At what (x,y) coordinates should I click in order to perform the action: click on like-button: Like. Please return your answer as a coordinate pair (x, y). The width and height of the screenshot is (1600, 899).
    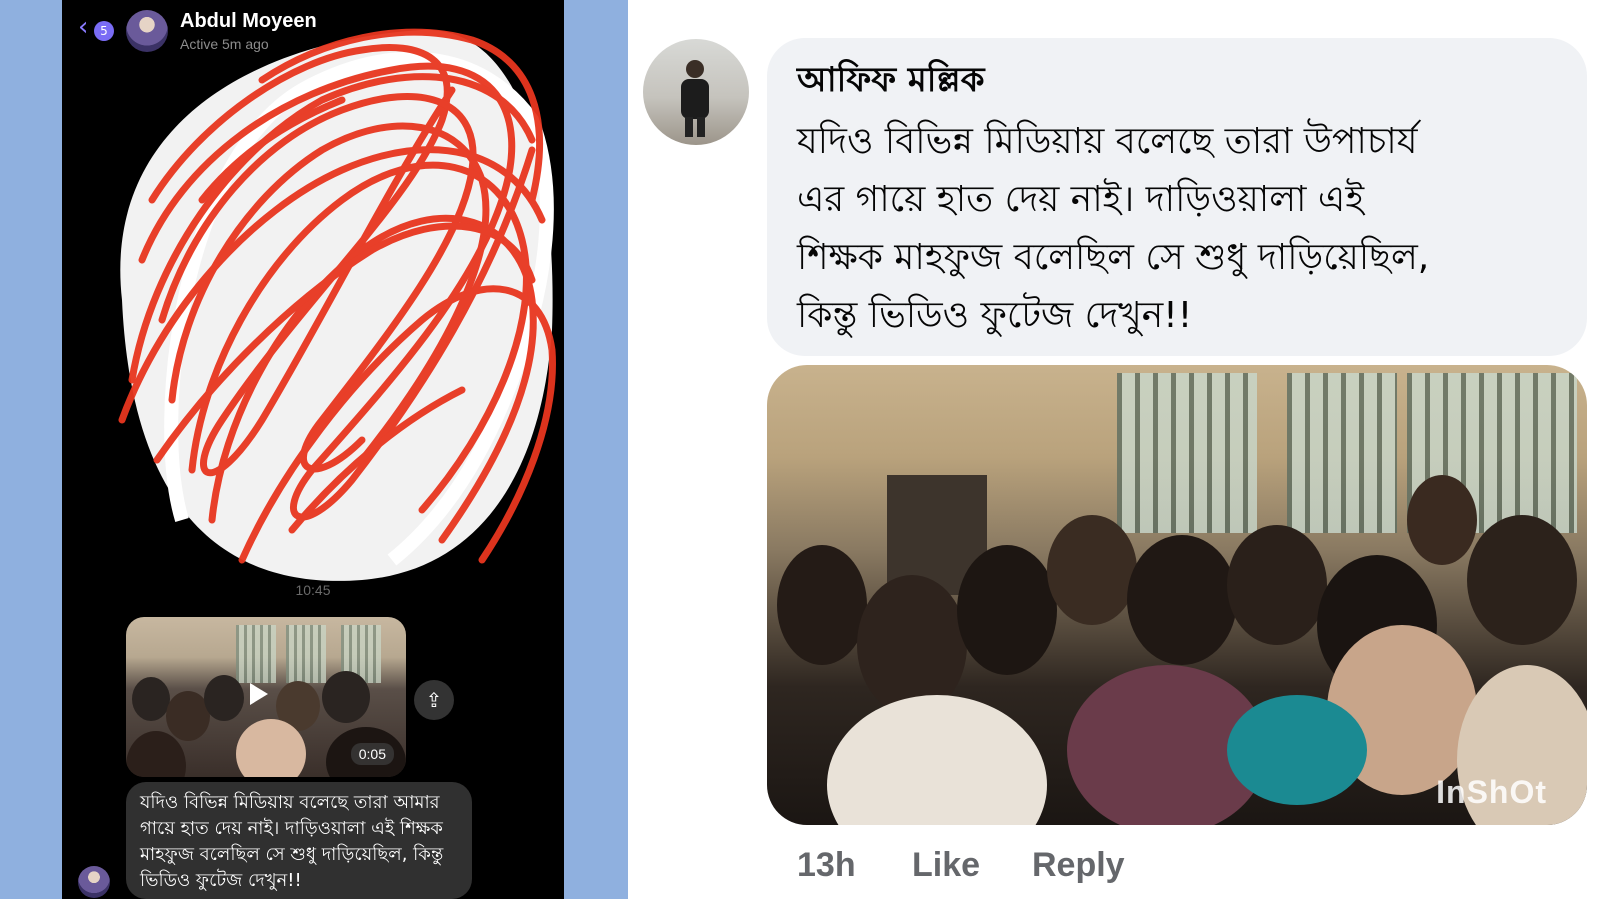
    Looking at the image, I should click on (946, 865).